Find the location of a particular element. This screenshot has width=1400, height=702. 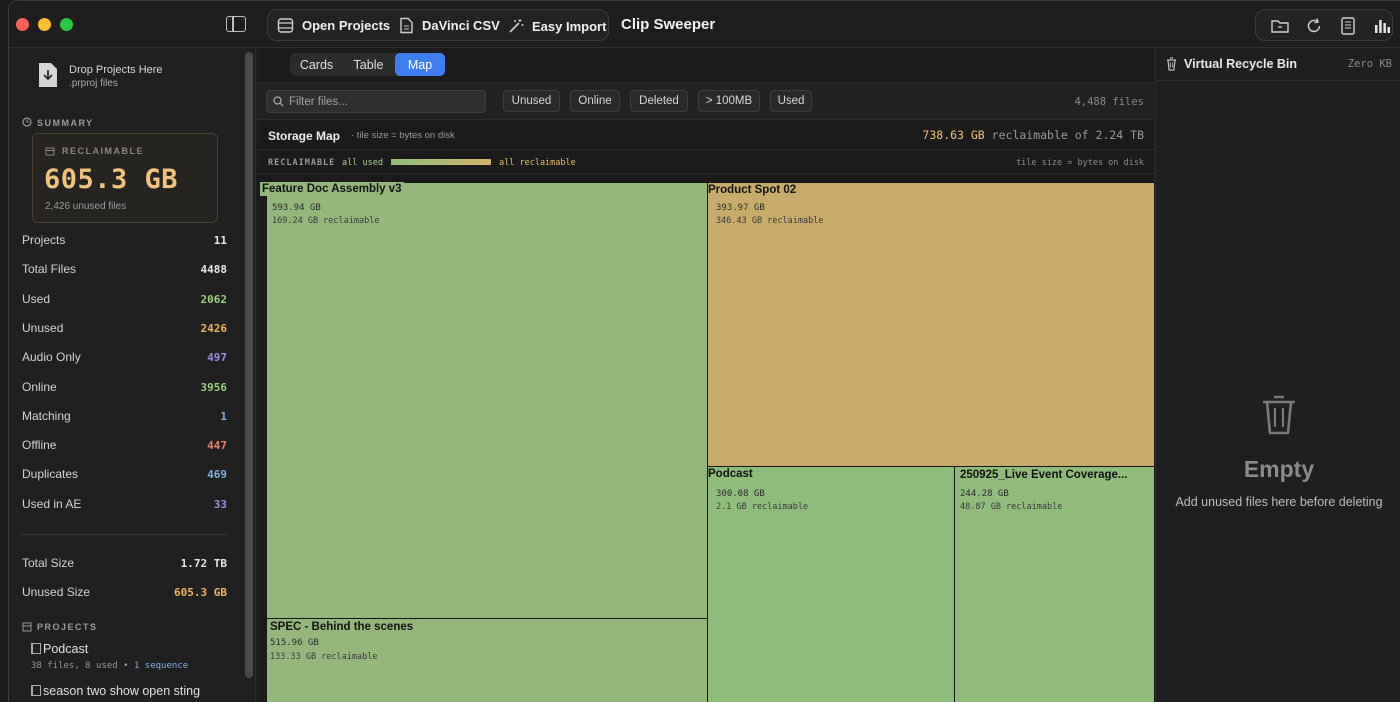

download-file-icon is located at coordinates (48, 75).